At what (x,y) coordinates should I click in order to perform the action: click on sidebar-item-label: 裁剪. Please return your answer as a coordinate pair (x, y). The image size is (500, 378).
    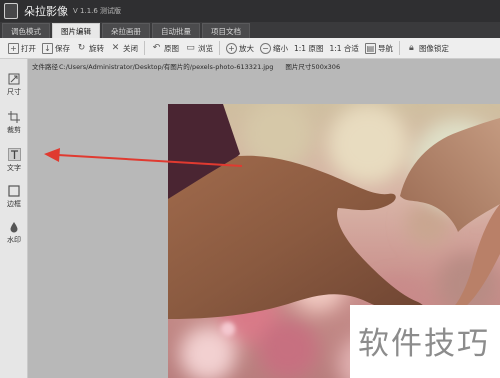
    Looking at the image, I should click on (14, 130).